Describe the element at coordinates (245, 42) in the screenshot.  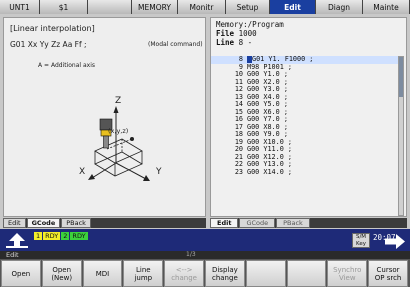
I see `line-value: 8 -` at that location.